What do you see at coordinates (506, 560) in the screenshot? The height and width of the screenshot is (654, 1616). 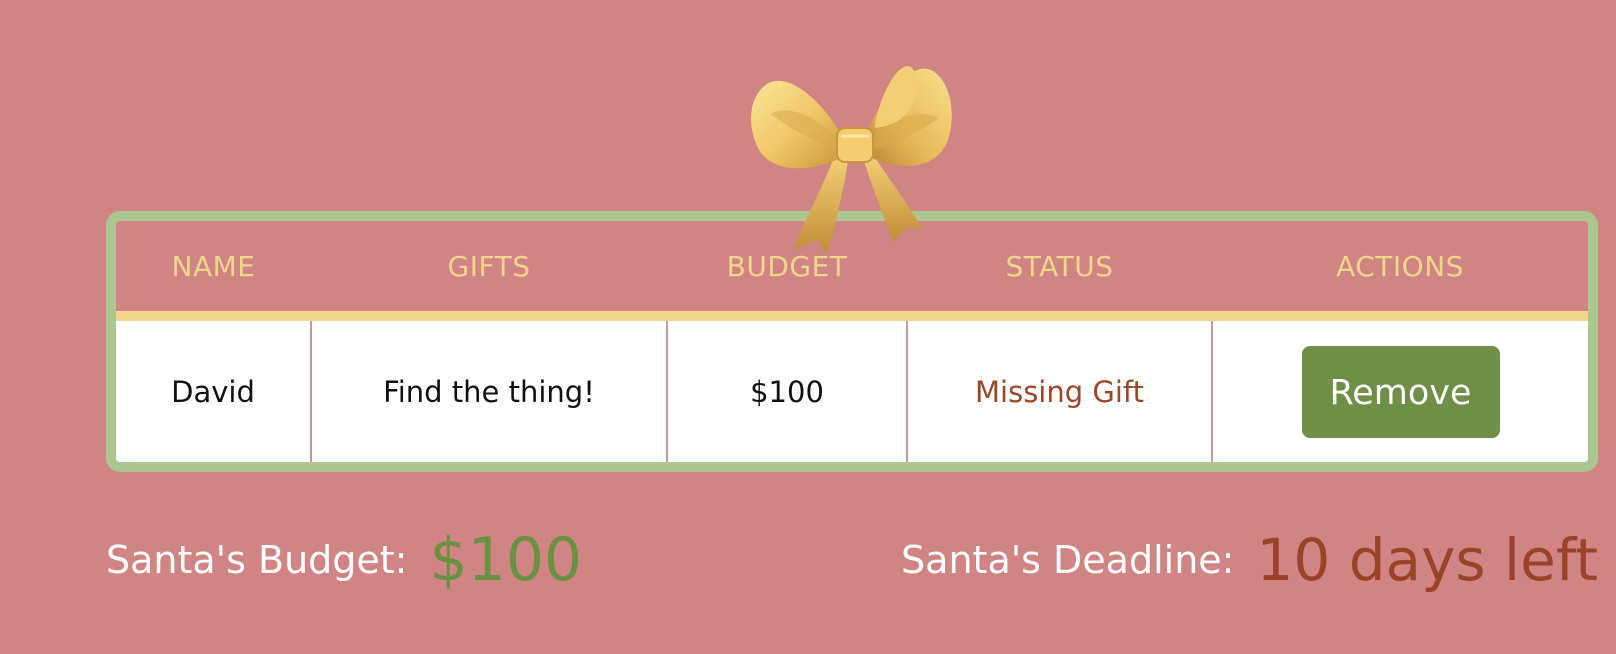 I see `santa-budget-value: $100` at bounding box center [506, 560].